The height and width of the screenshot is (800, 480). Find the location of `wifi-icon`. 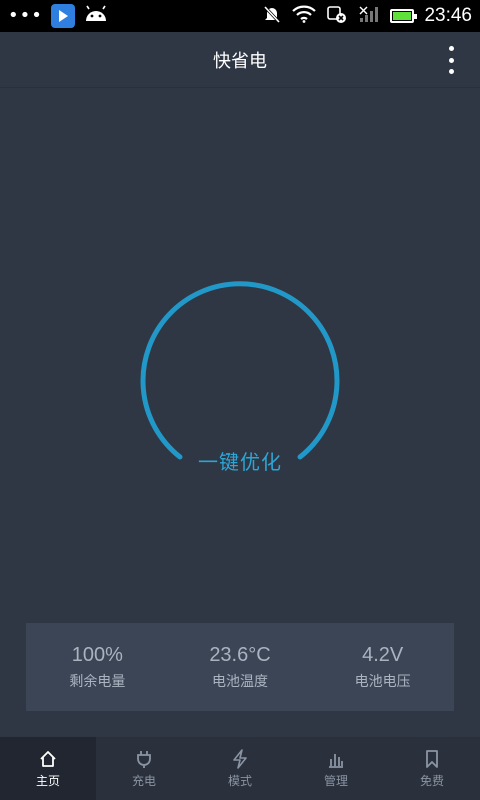

wifi-icon is located at coordinates (304, 16).